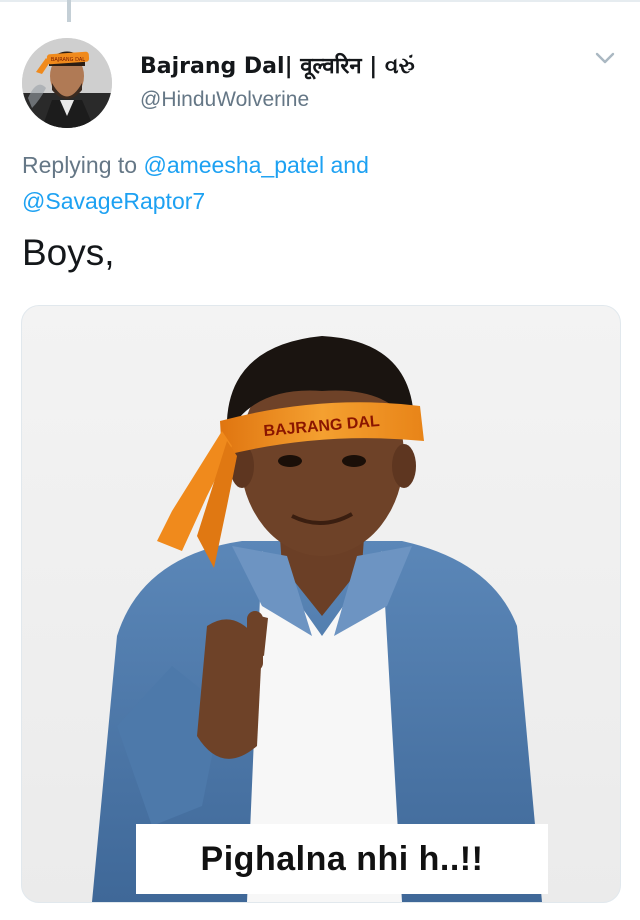 The width and height of the screenshot is (640, 920). I want to click on media-caption: Pighalna nhi h..!!, so click(342, 859).